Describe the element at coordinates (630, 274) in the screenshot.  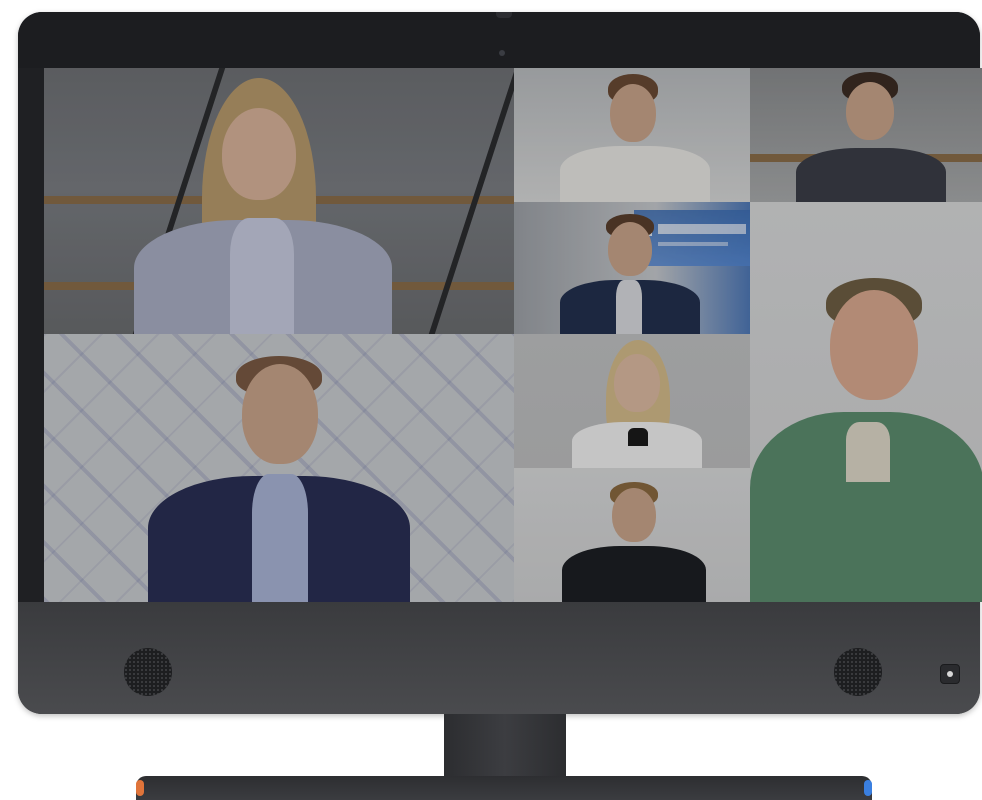
I see `participant-4-video` at that location.